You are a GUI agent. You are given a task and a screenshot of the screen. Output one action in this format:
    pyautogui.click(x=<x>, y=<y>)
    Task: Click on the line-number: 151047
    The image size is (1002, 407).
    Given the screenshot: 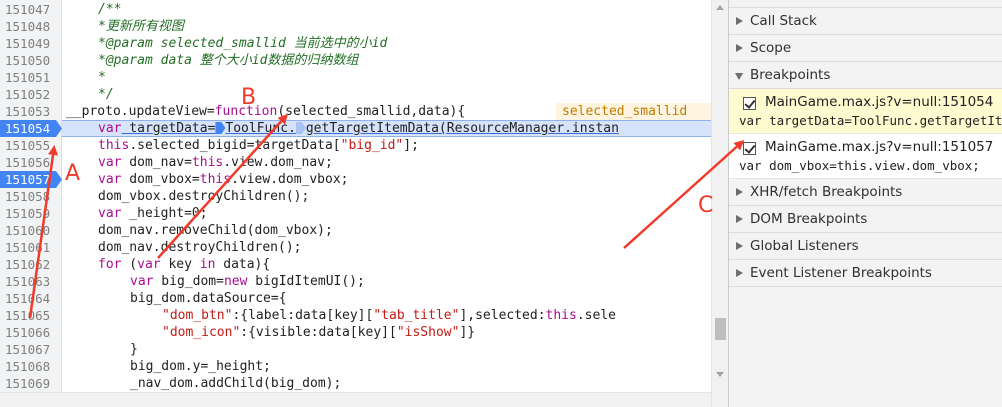 What is the action you would take?
    pyautogui.click(x=31, y=9)
    